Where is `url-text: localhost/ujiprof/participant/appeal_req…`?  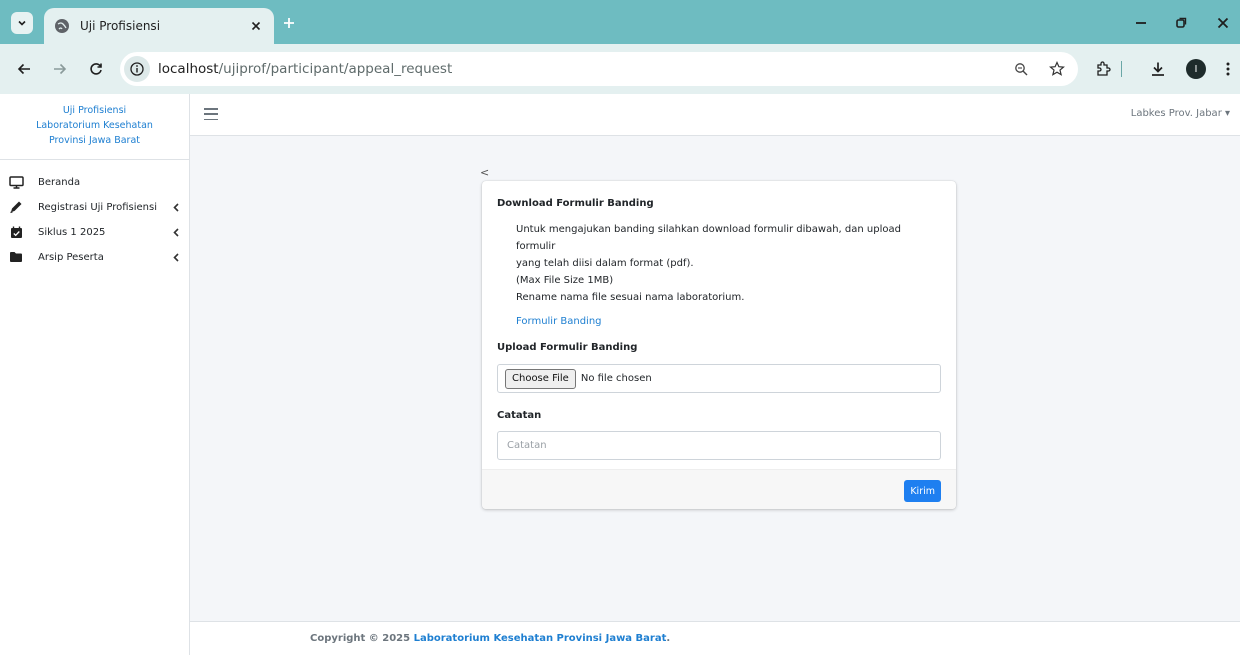 url-text: localhost/ujiprof/participant/appeal_req… is located at coordinates (305, 69).